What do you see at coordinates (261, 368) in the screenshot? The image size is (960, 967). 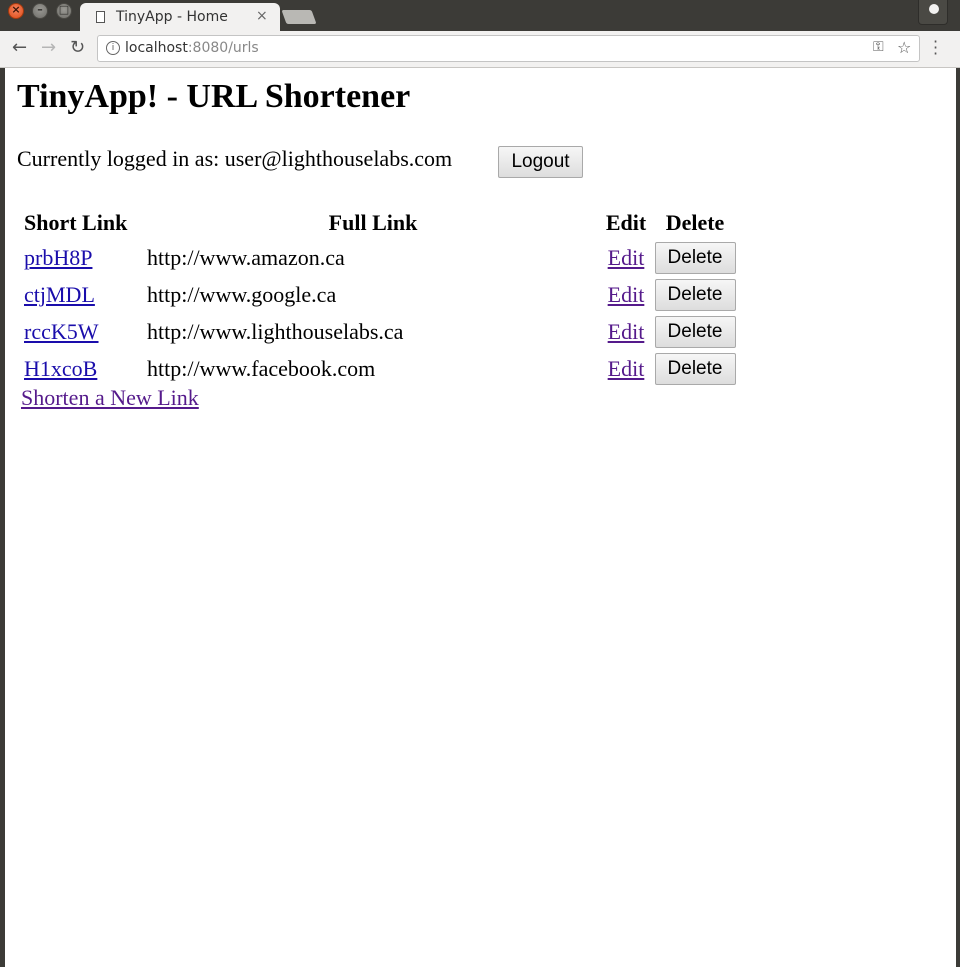 I see `full-link: http://www.facebook.com` at bounding box center [261, 368].